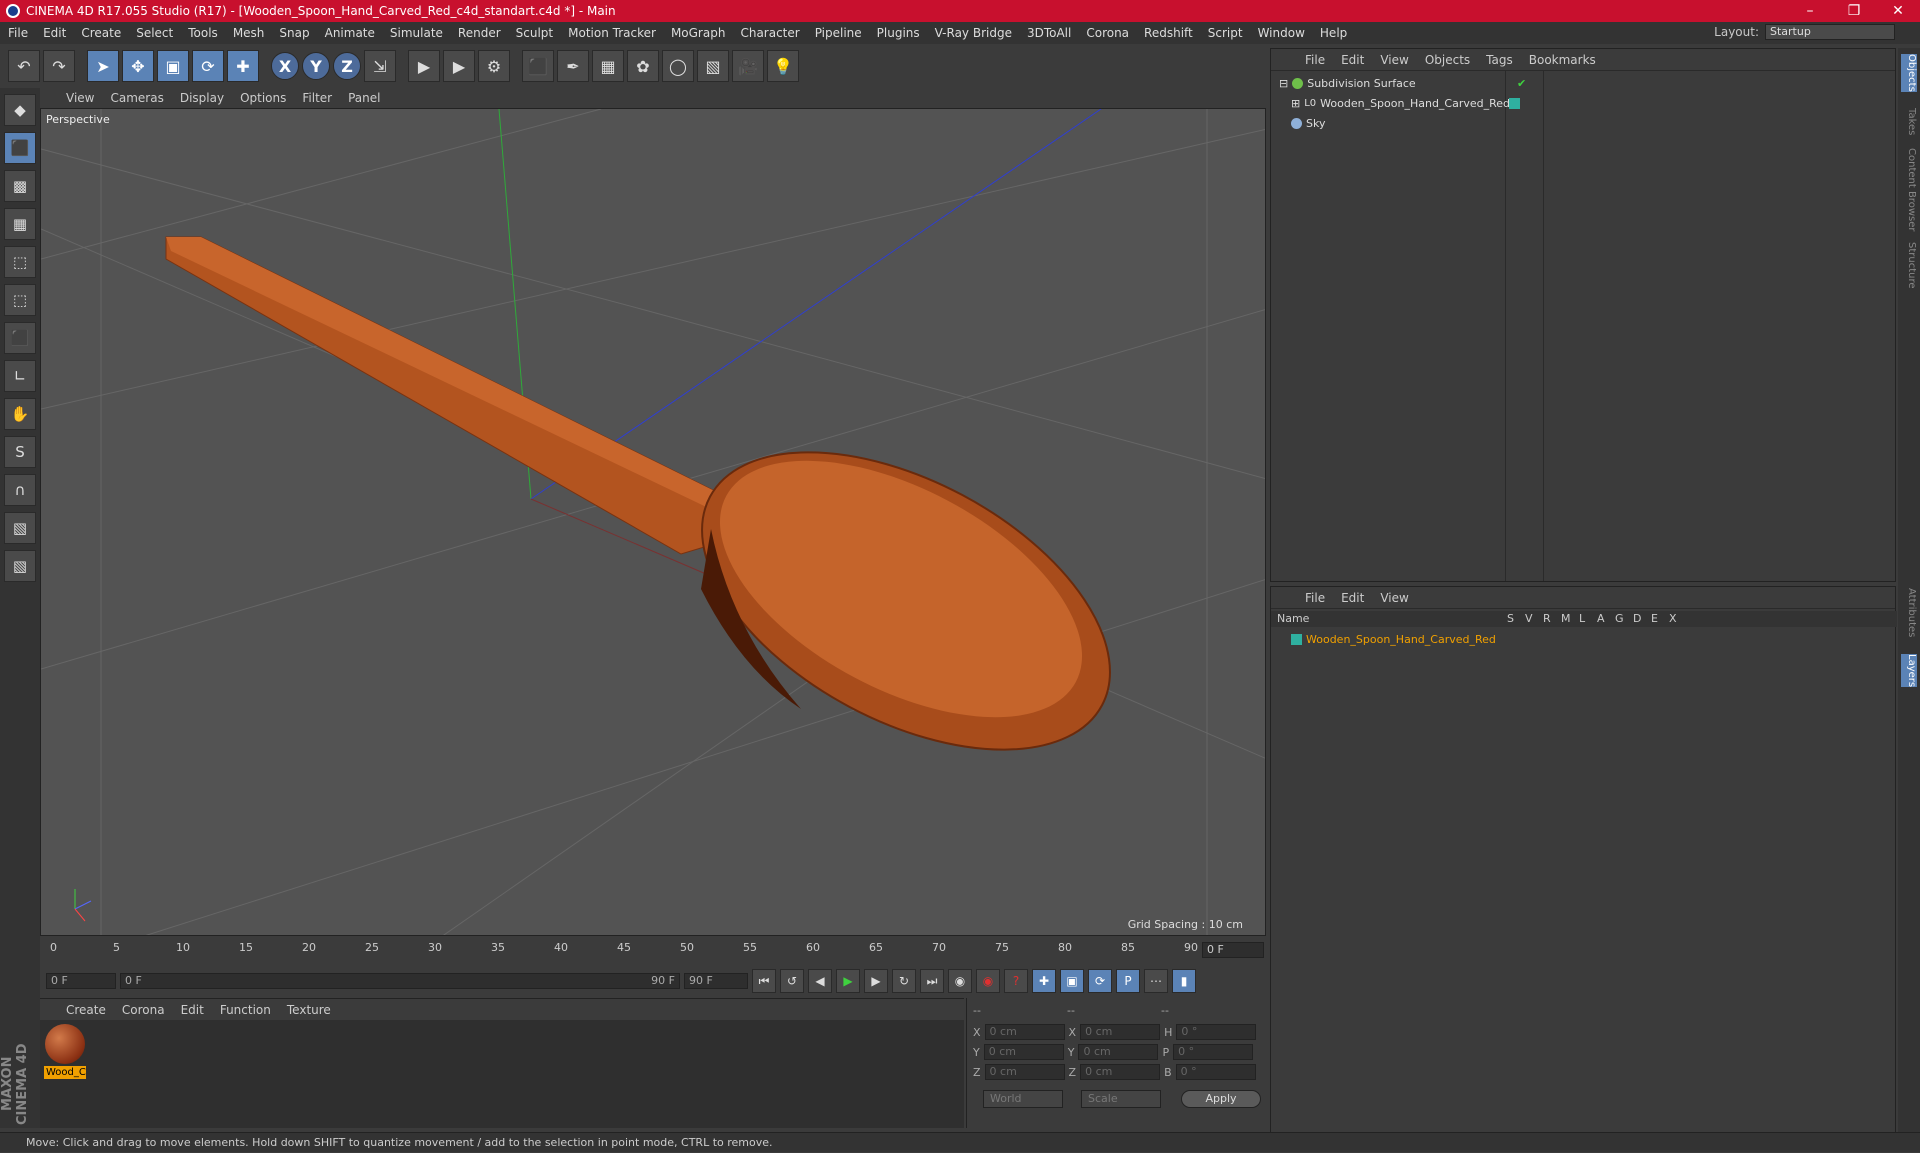  Describe the element at coordinates (838, 33) in the screenshot. I see `menu-pipeline: Pipeline` at that location.